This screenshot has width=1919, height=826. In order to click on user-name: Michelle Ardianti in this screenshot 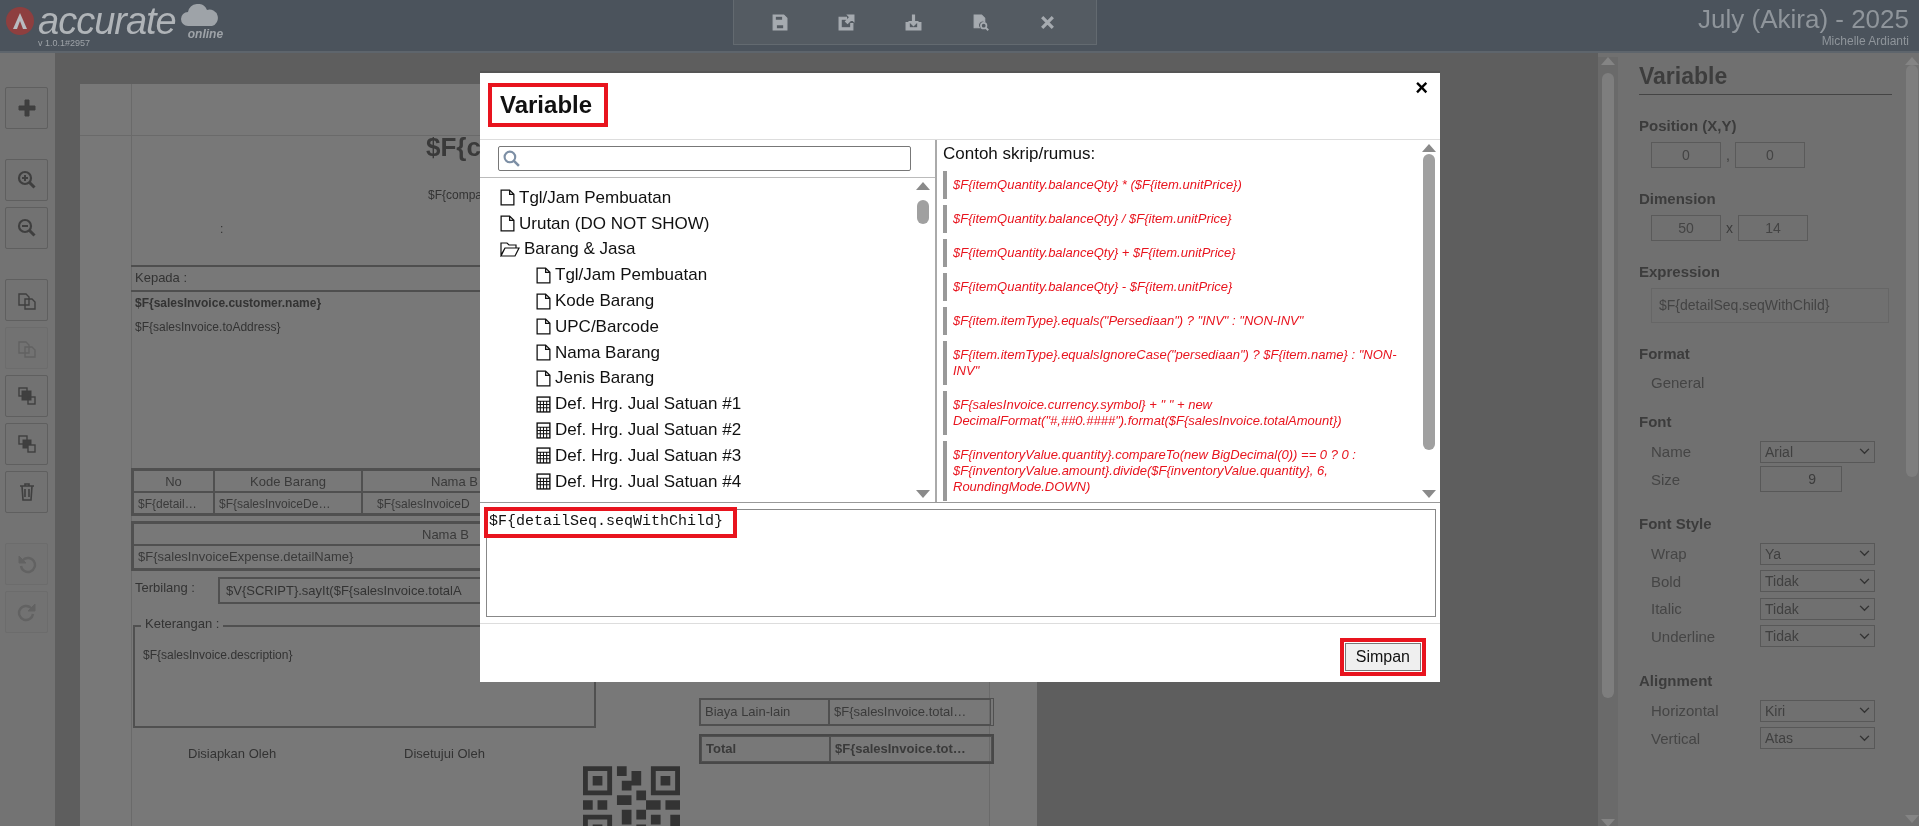, I will do `click(1865, 41)`.